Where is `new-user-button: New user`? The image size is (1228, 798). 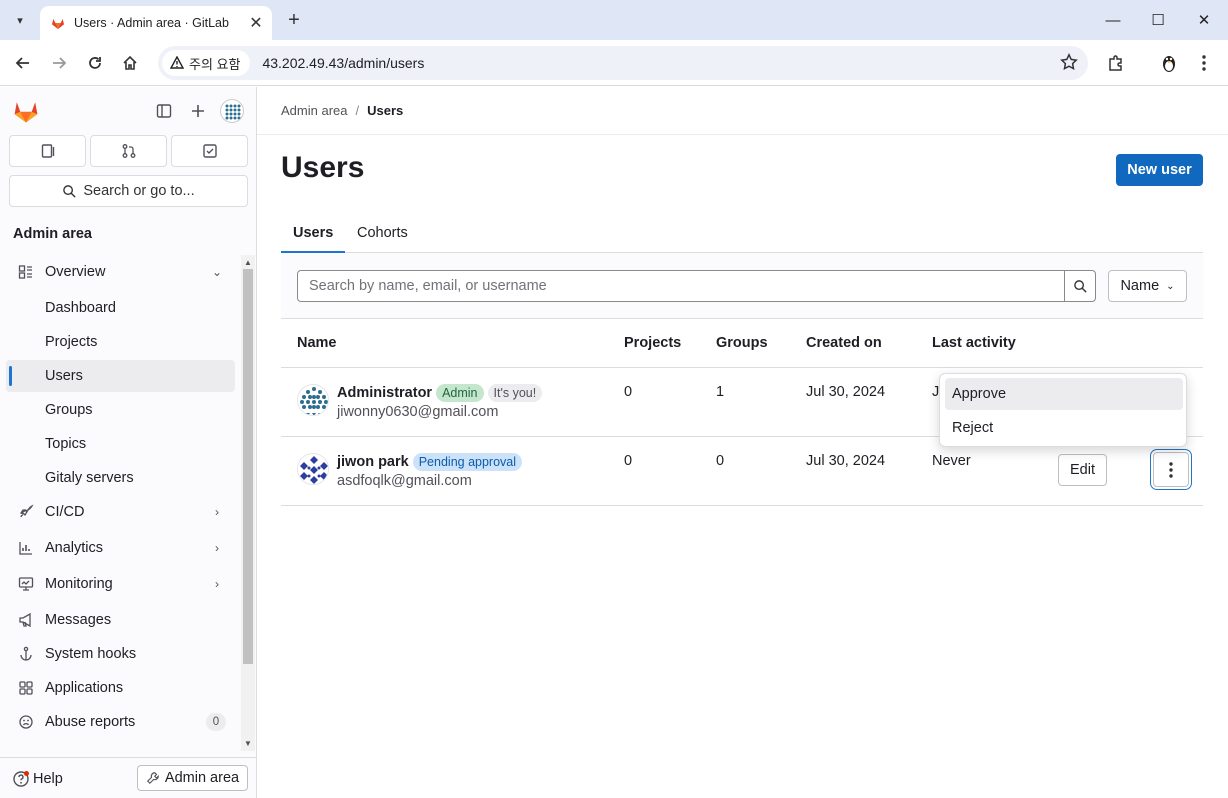 new-user-button: New user is located at coordinates (1159, 170).